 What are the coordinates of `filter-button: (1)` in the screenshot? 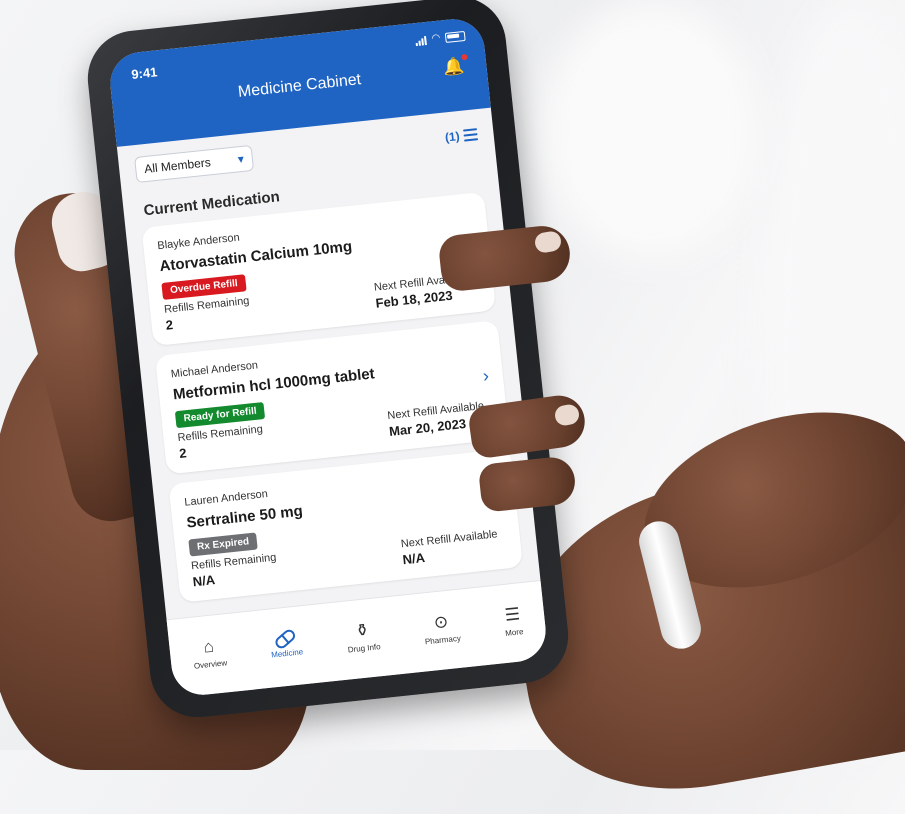 It's located at (461, 136).